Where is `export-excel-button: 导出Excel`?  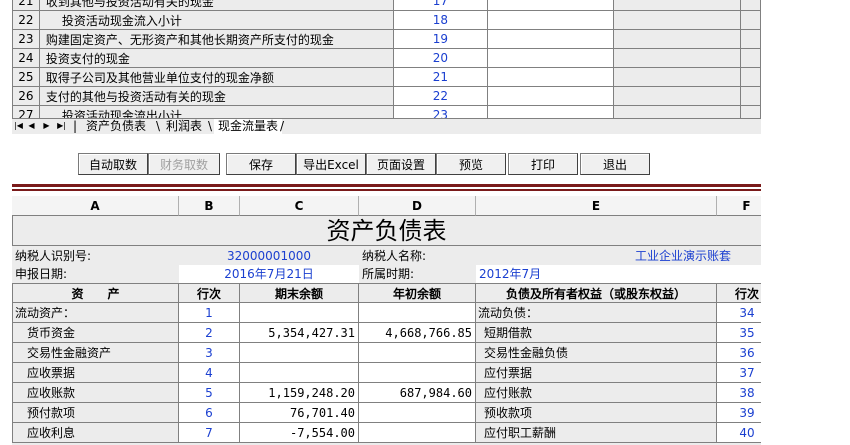
export-excel-button: 导出Excel is located at coordinates (331, 164).